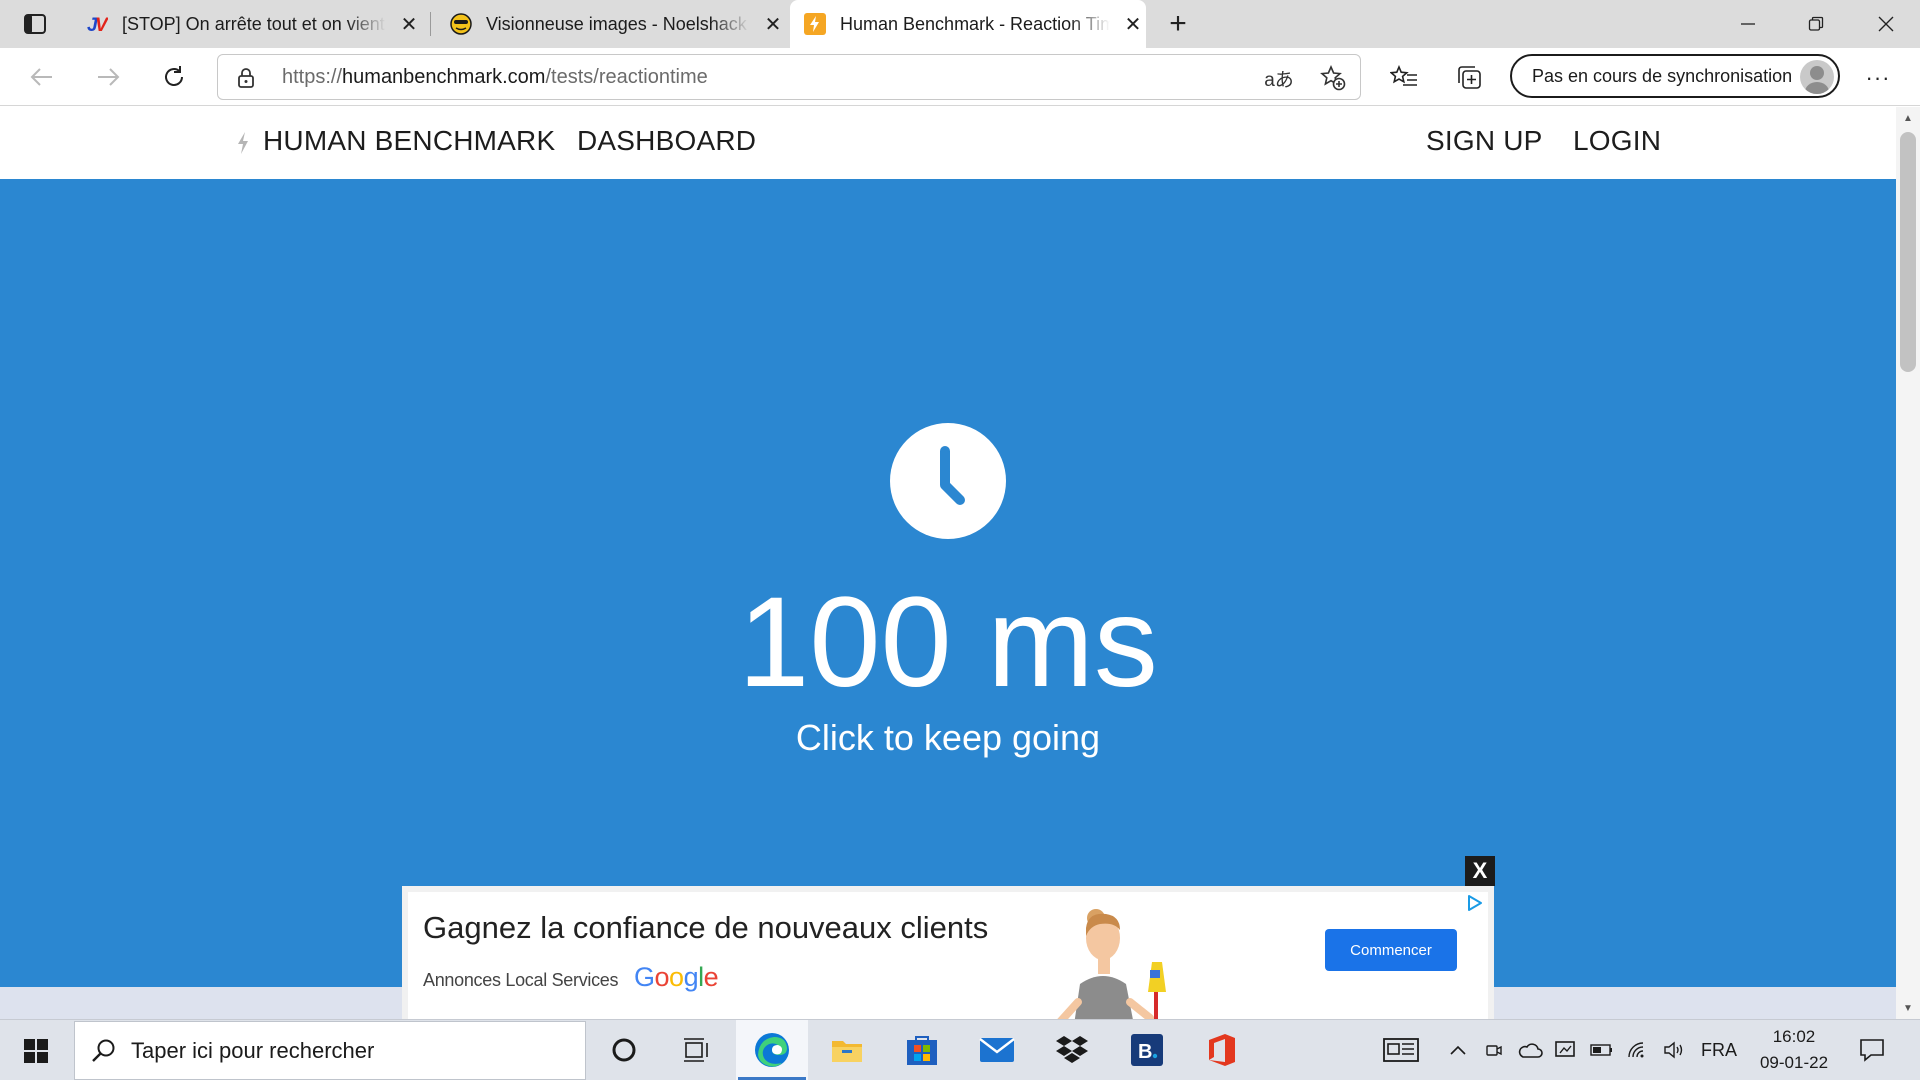  Describe the element at coordinates (444, 77) in the screenshot. I see `url-host: humanbenchmark.com` at that location.